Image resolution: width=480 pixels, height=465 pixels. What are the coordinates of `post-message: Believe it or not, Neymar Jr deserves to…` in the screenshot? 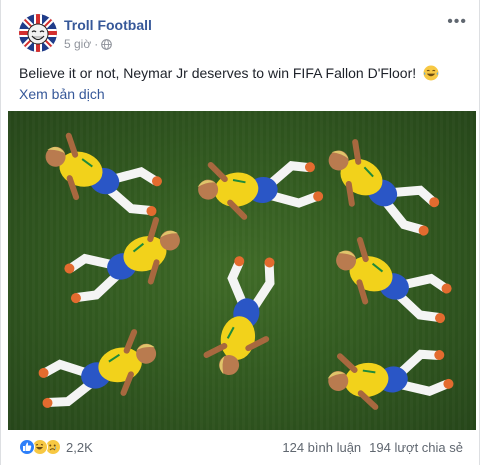 It's located at (218, 73).